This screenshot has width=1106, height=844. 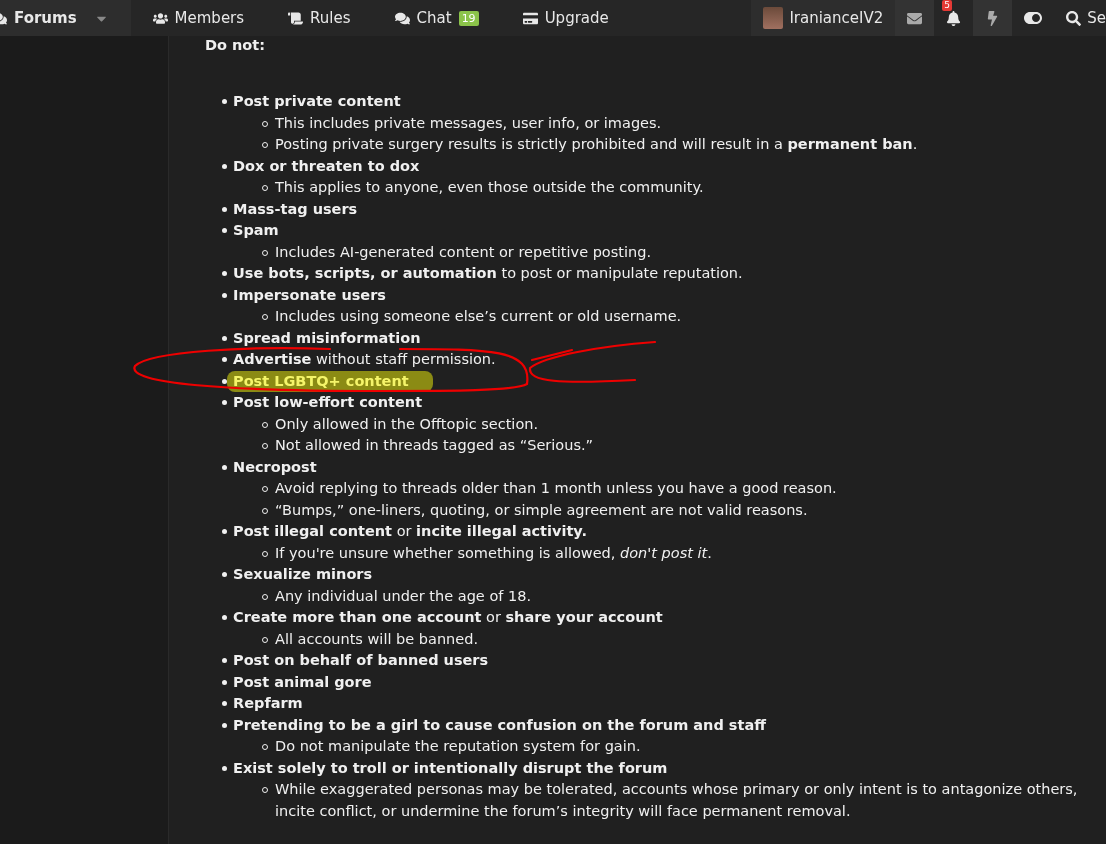 What do you see at coordinates (468, 123) in the screenshot?
I see `rule-detail: This includes private messages, user info, or images.` at bounding box center [468, 123].